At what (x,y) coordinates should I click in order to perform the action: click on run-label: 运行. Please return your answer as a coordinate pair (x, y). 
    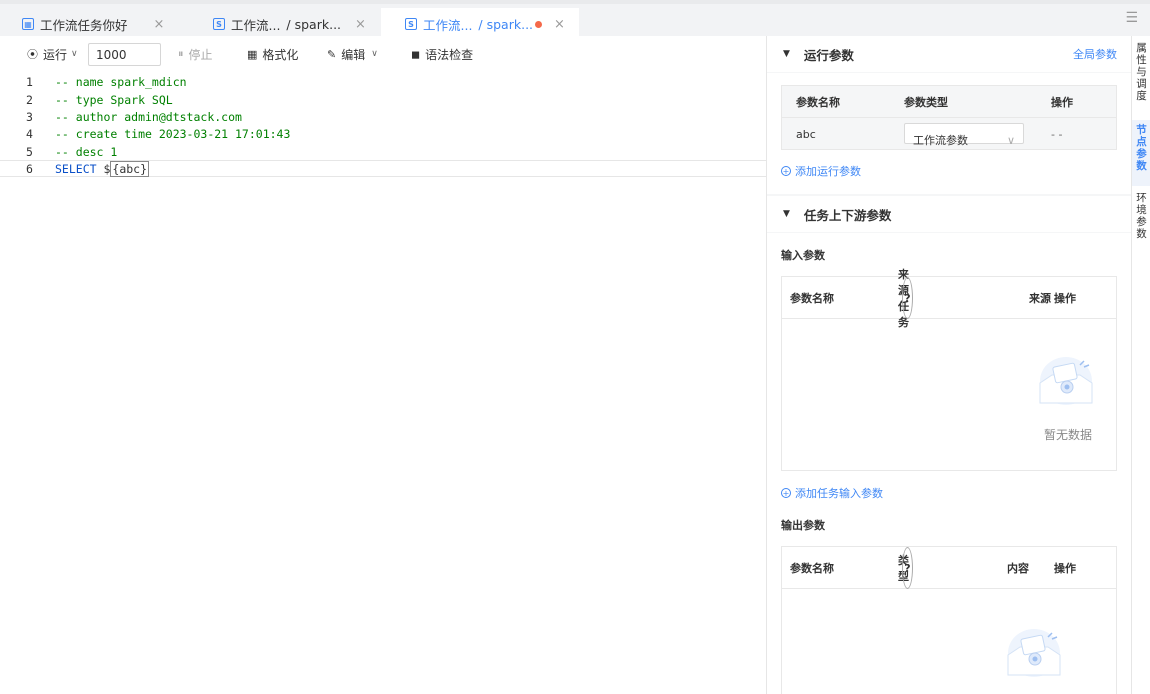
    Looking at the image, I should click on (55, 54).